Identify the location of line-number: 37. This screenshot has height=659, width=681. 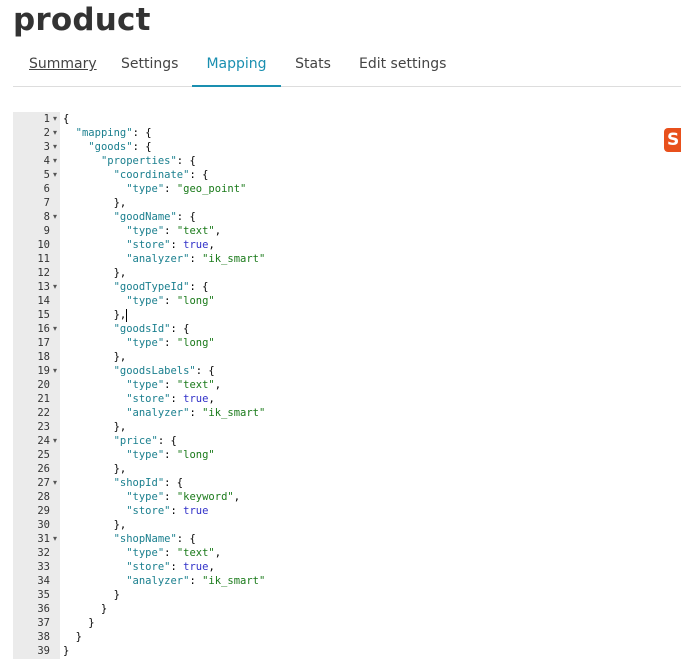
(43, 623).